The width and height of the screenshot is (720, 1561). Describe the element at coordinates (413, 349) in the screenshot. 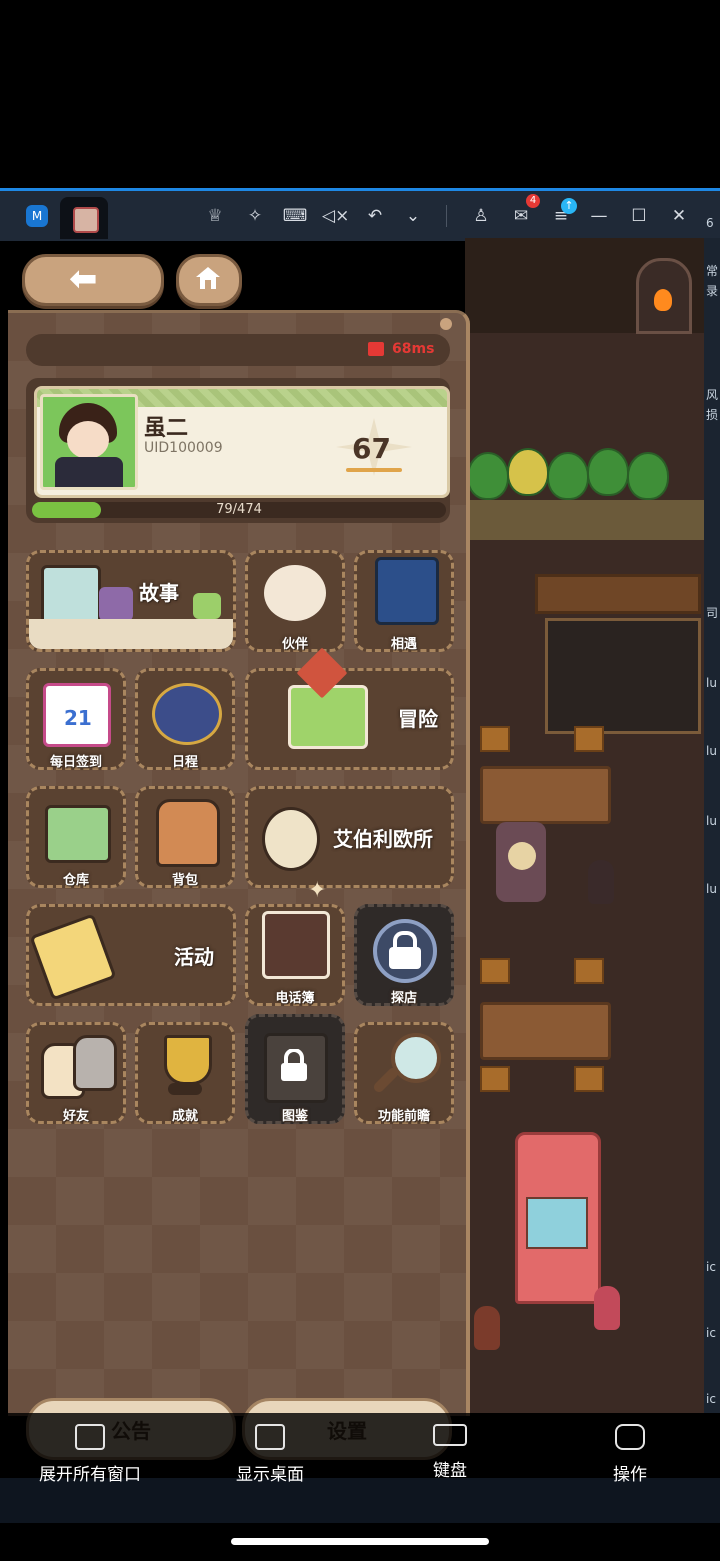

I see `ping-value: 68ms` at that location.